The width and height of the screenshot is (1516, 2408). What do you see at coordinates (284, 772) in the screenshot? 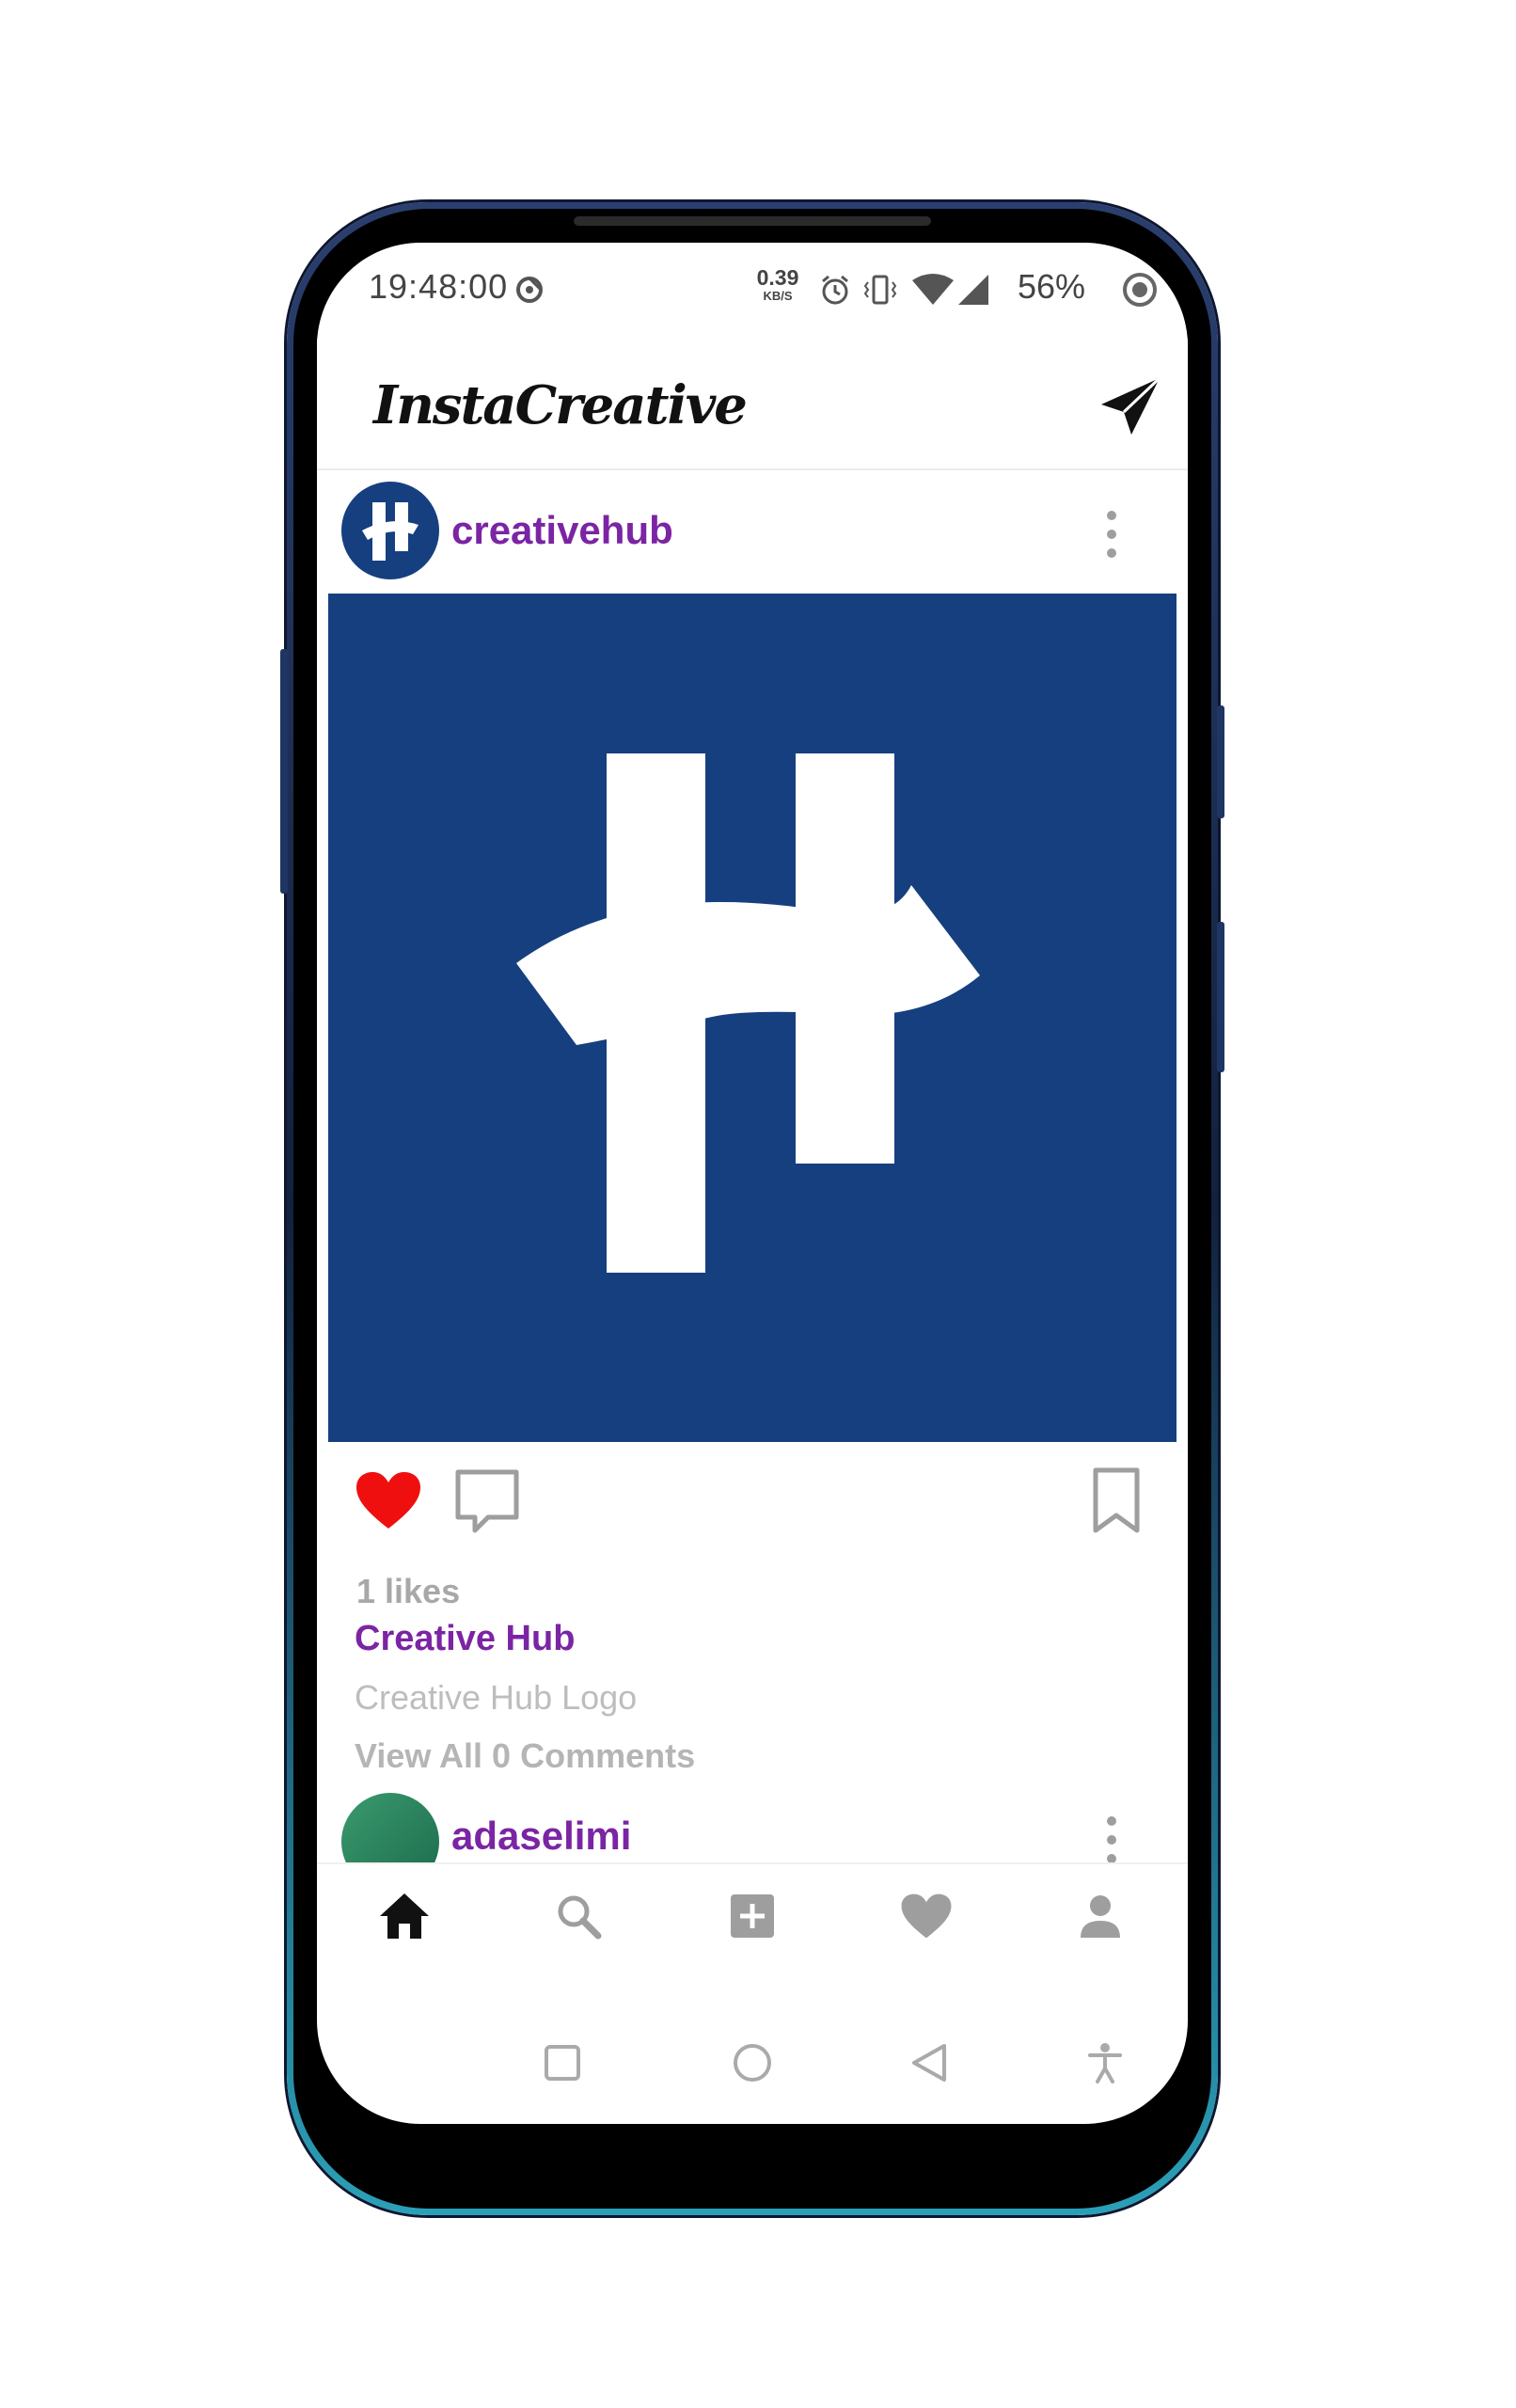
I see `volume-button` at bounding box center [284, 772].